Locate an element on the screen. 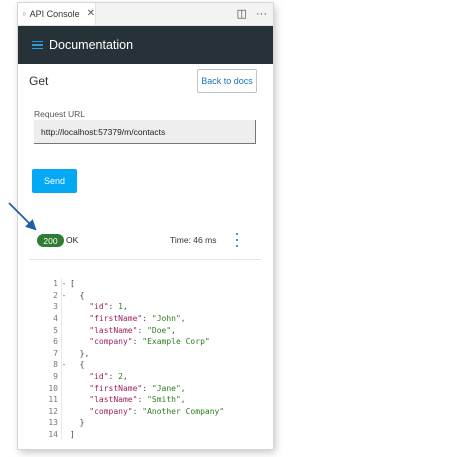 Image resolution: width=474 pixels, height=457 pixels. line-number: 4 is located at coordinates (55, 319).